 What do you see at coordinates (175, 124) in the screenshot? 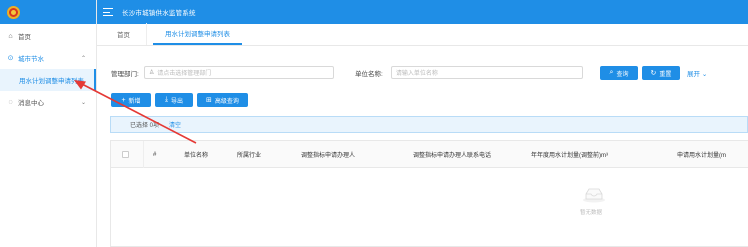
I see `clear-selection-link: 清空` at bounding box center [175, 124].